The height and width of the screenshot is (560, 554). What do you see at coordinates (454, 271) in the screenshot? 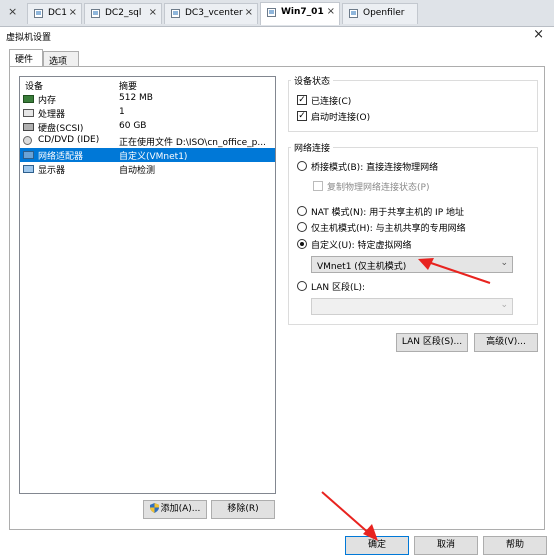
I see `annotation-arrow-custom` at bounding box center [454, 271].